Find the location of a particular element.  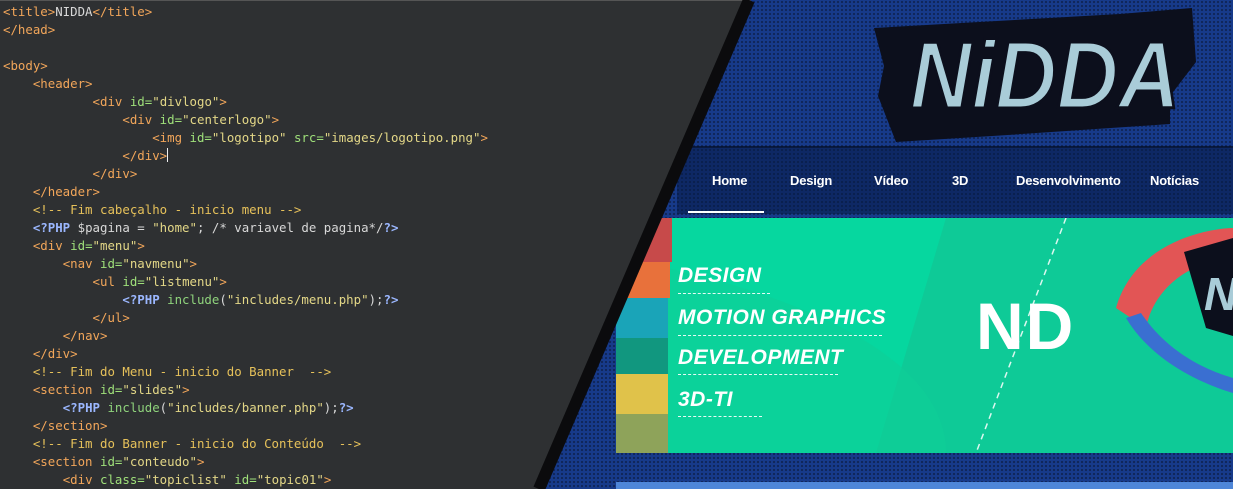

logo-text: NiDDA is located at coordinates (1045, 75).